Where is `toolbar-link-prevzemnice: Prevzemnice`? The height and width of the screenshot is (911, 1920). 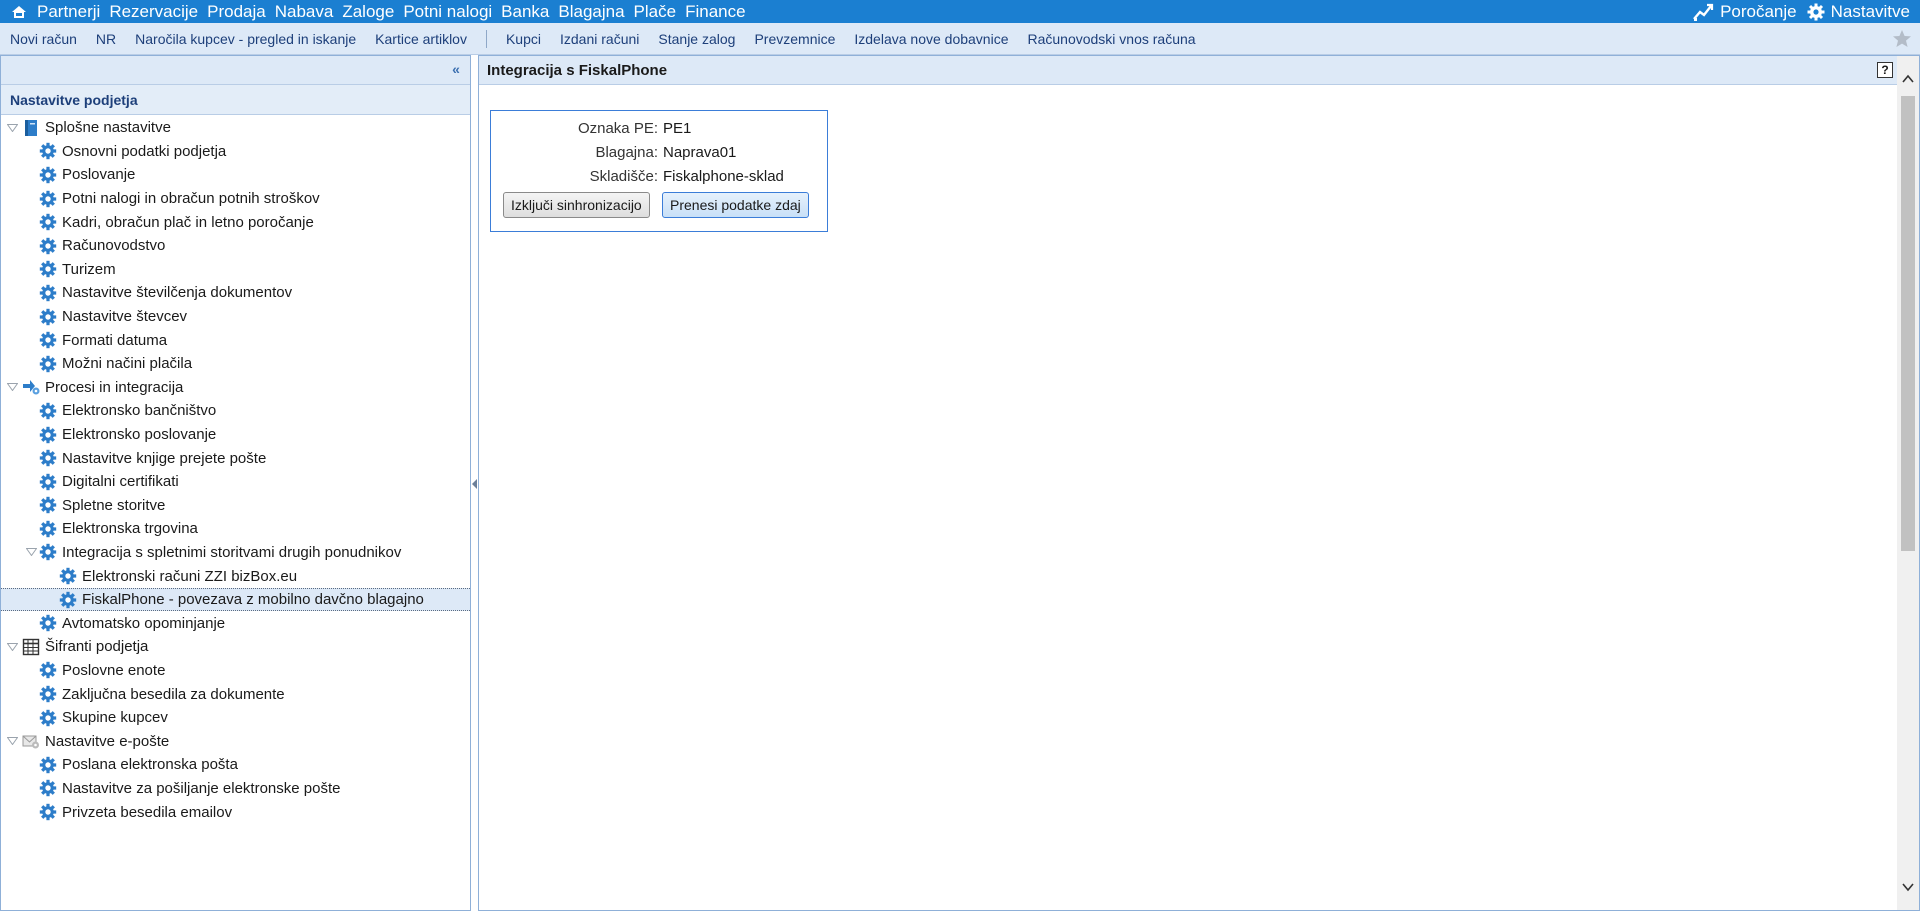 toolbar-link-prevzemnice: Prevzemnice is located at coordinates (794, 39).